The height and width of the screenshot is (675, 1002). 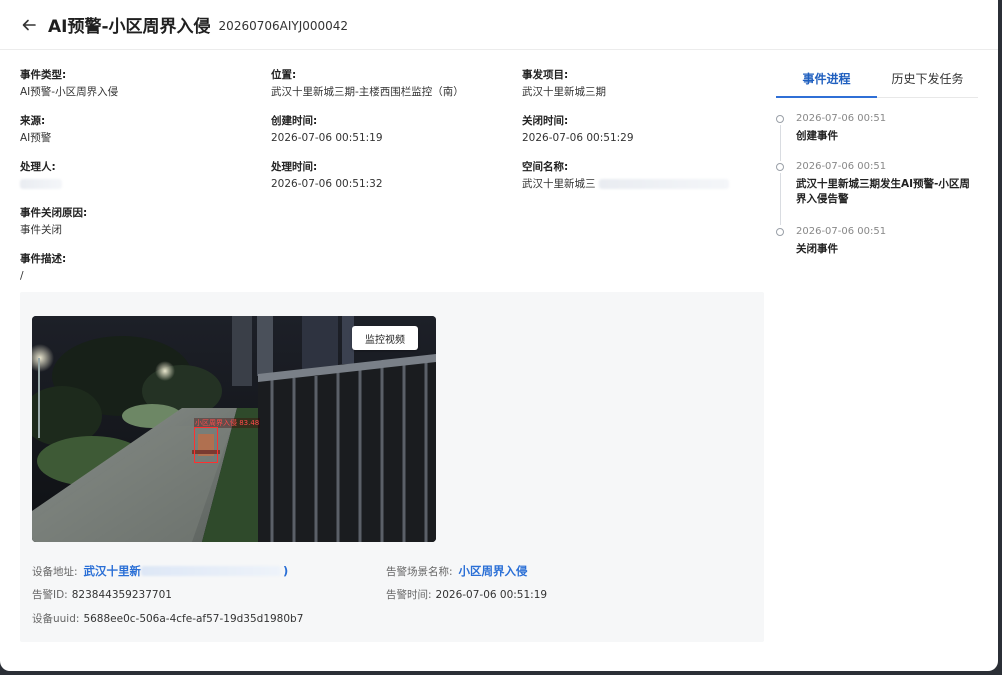 I want to click on field-label: 位置:, so click(x=284, y=75).